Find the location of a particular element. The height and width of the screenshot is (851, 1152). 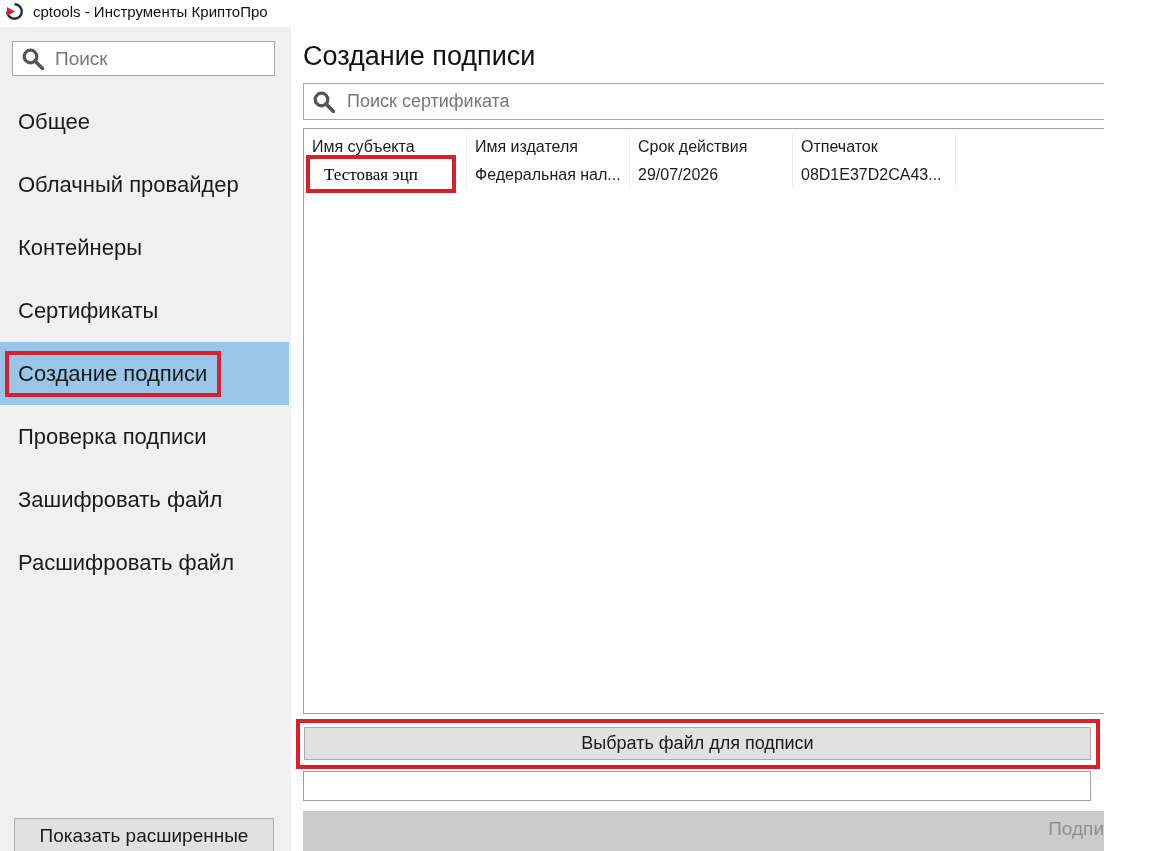

nav-item: Контейнеры is located at coordinates (144, 247).